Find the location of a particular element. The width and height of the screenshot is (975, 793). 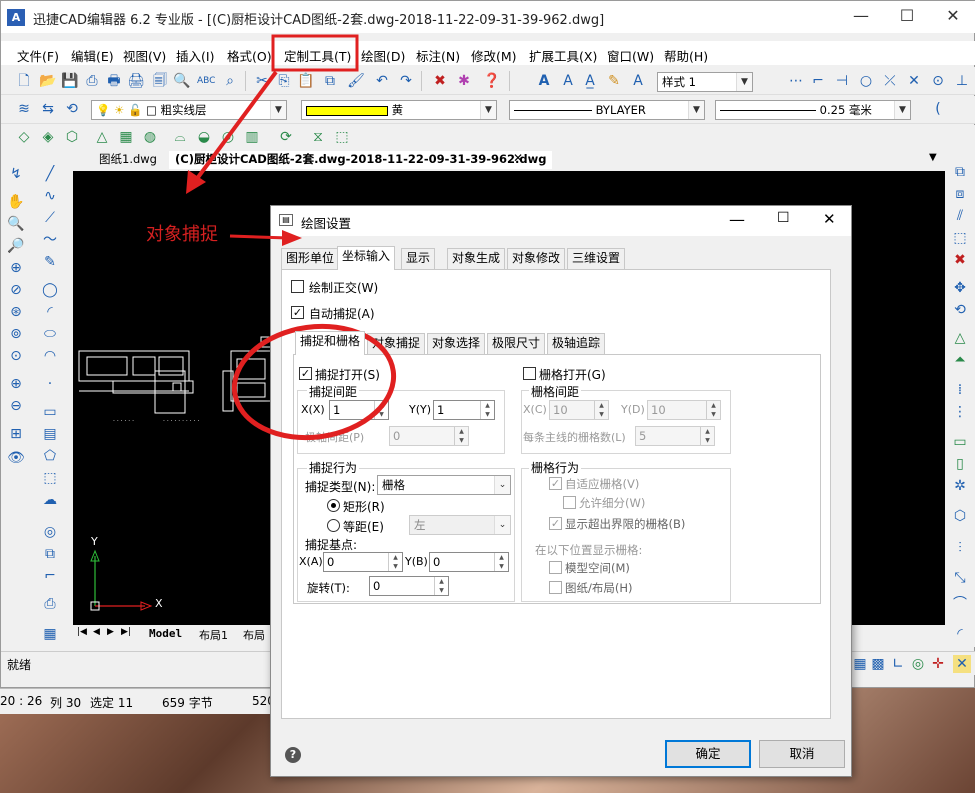

copy-object-icon: ⧉ is located at coordinates (960, 172).